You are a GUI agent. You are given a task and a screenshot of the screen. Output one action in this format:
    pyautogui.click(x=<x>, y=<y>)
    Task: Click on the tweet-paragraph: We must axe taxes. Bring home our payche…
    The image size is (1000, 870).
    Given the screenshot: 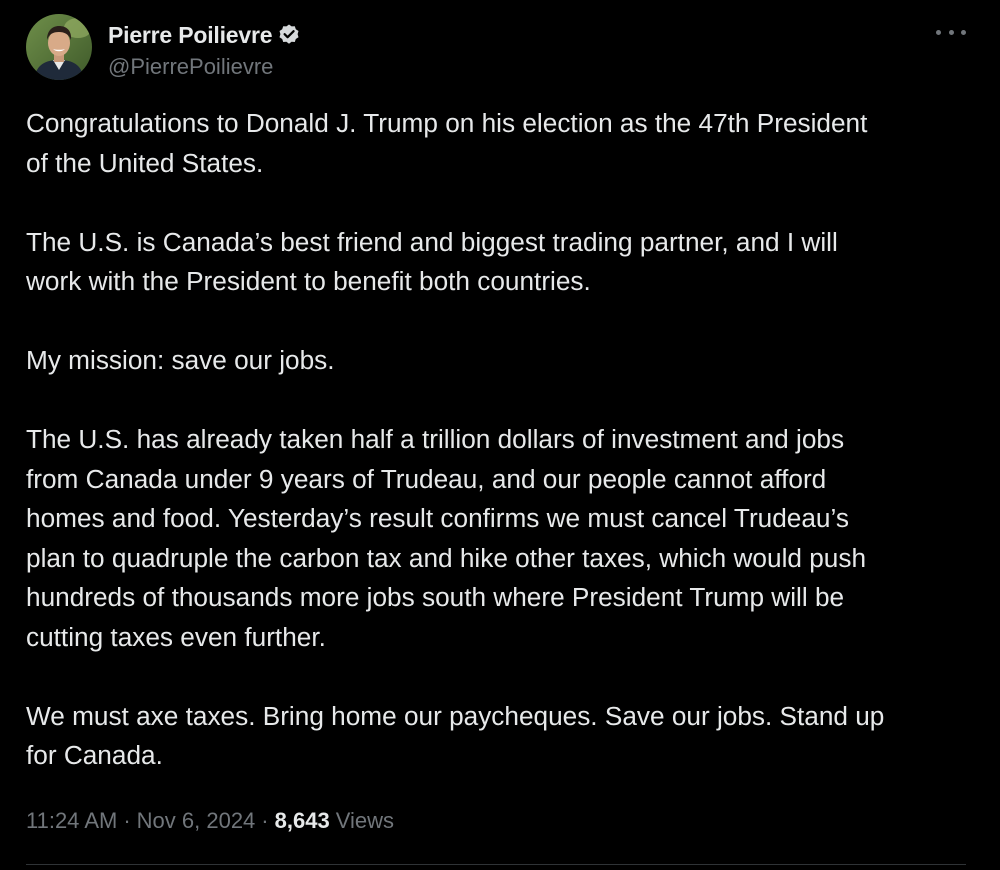 What is the action you would take?
    pyautogui.click(x=455, y=735)
    